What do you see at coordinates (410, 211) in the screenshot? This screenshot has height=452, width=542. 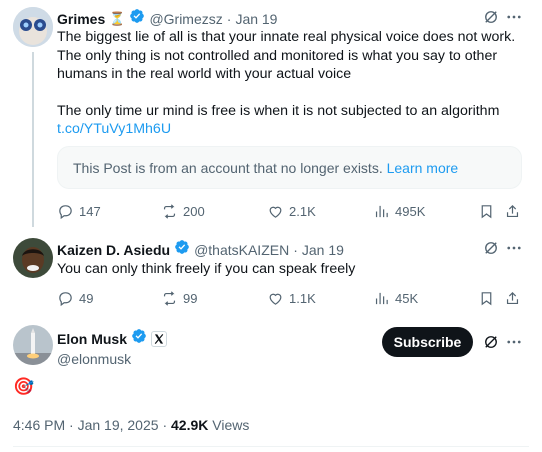 I see `views-count: 495K` at bounding box center [410, 211].